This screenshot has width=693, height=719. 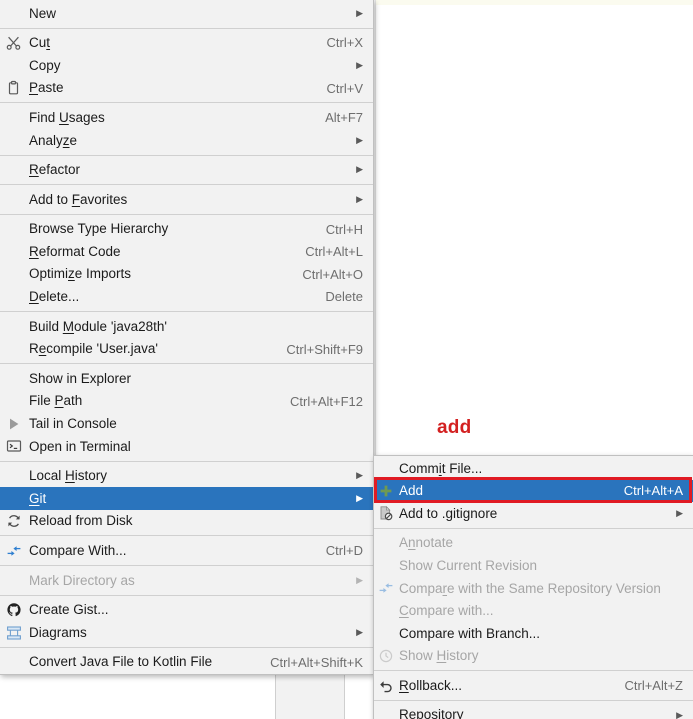 I want to click on menu-item-label: Add, so click(x=411, y=491).